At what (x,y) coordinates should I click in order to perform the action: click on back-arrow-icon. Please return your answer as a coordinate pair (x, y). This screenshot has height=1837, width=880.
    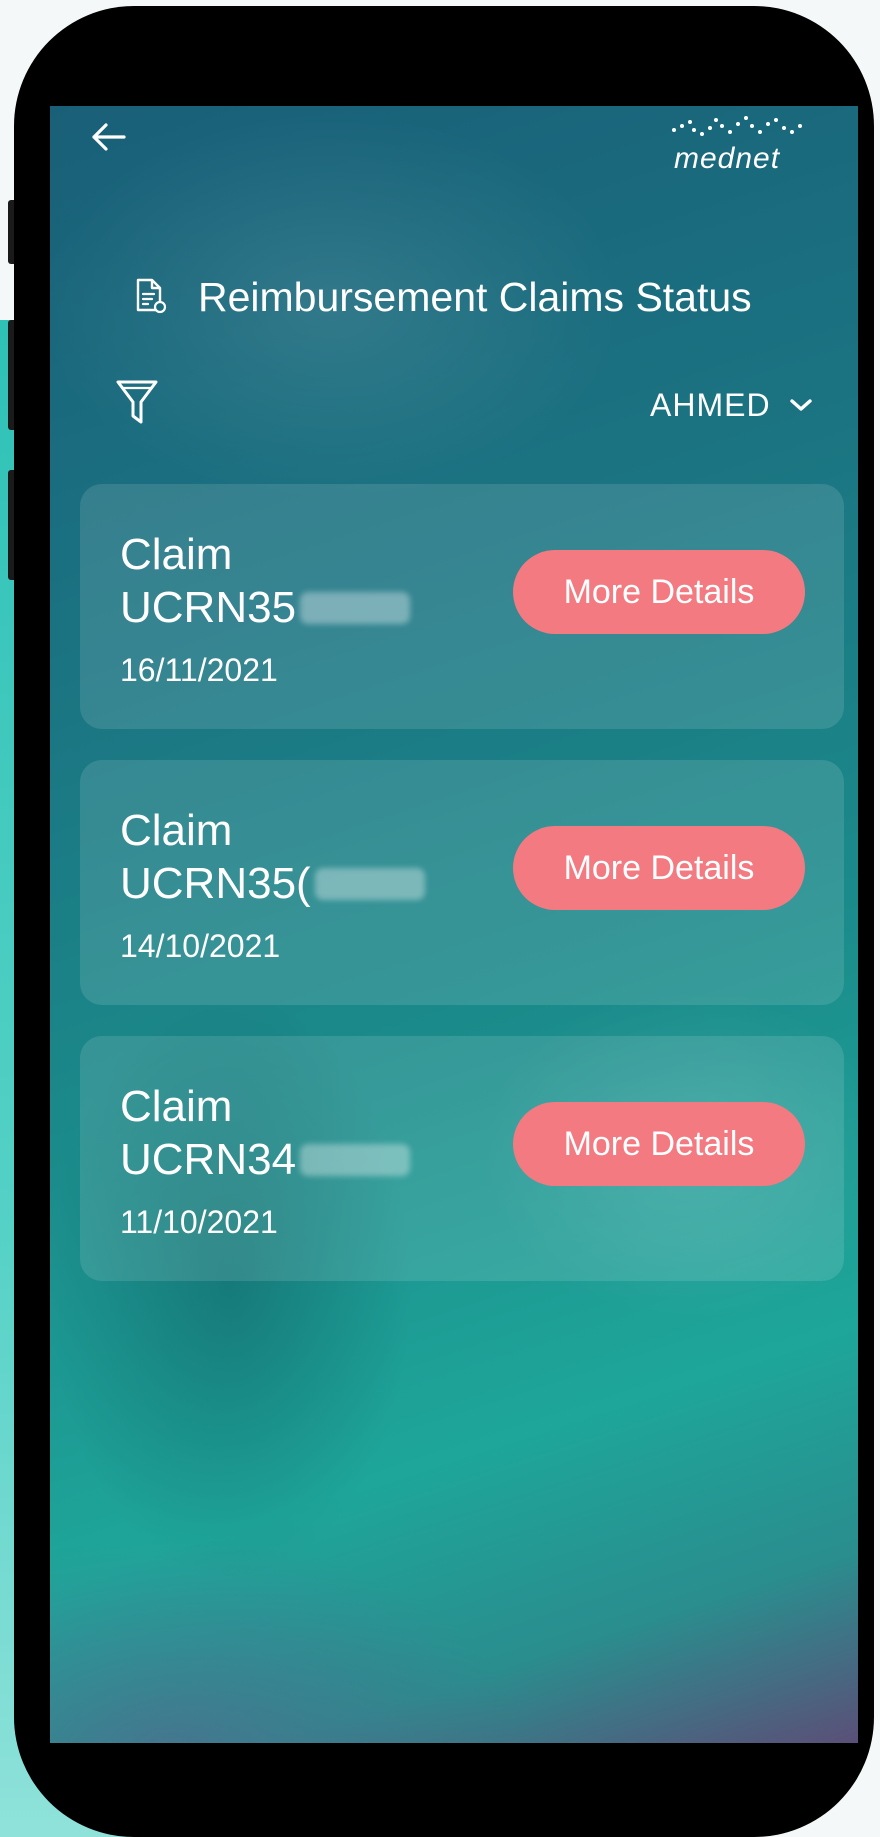
    Looking at the image, I should click on (108, 137).